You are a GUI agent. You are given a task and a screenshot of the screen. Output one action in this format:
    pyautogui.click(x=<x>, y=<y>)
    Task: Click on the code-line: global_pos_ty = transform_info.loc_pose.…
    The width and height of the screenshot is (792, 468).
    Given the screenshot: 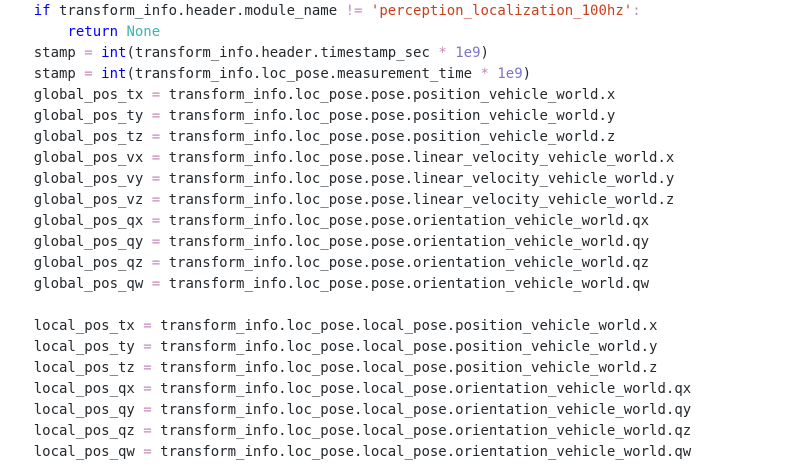 What is the action you would take?
    pyautogui.click(x=345, y=116)
    